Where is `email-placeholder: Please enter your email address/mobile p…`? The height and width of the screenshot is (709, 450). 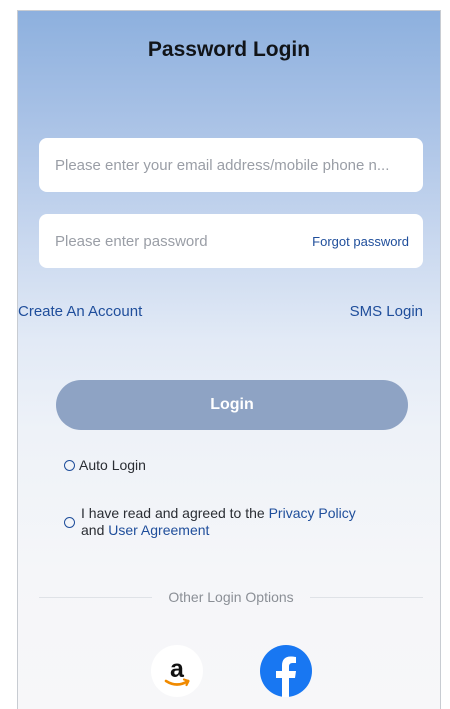
email-placeholder: Please enter your email address/mobile p… is located at coordinates (222, 165).